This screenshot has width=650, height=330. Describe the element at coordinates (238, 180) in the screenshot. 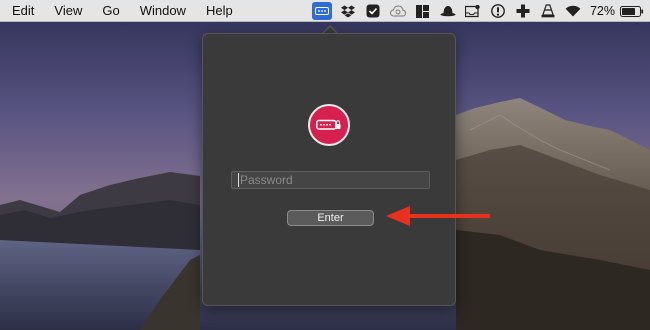

I see `text-cursor` at that location.